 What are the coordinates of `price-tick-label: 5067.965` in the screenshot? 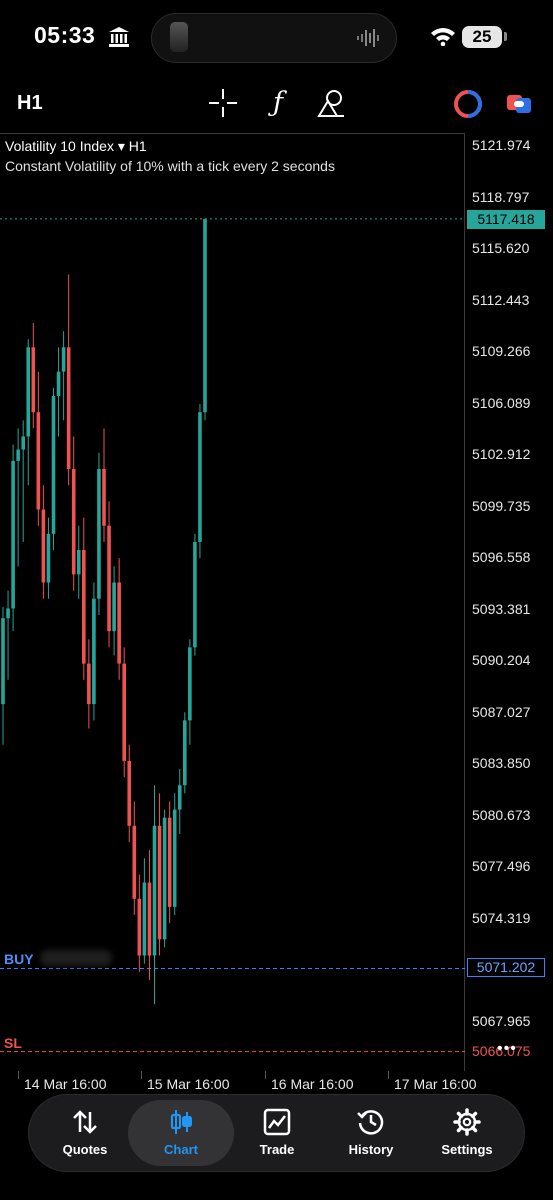 It's located at (501, 1021).